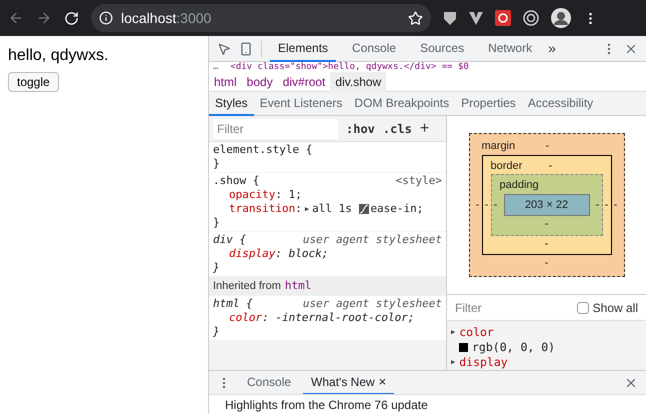  I want to click on tab: Accessibility, so click(561, 104).